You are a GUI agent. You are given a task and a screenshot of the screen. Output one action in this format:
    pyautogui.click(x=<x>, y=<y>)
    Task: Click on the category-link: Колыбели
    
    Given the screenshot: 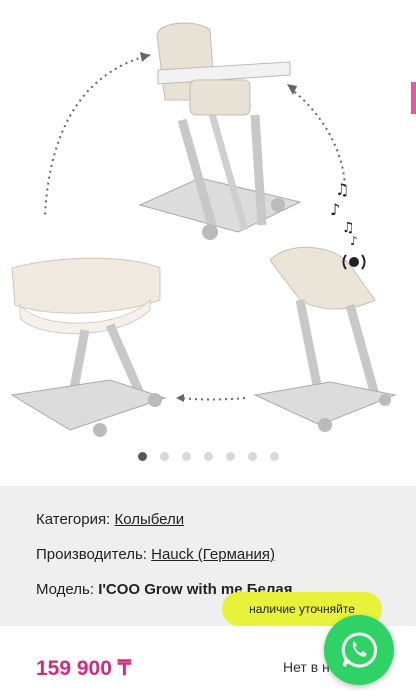 What is the action you would take?
    pyautogui.click(x=149, y=519)
    